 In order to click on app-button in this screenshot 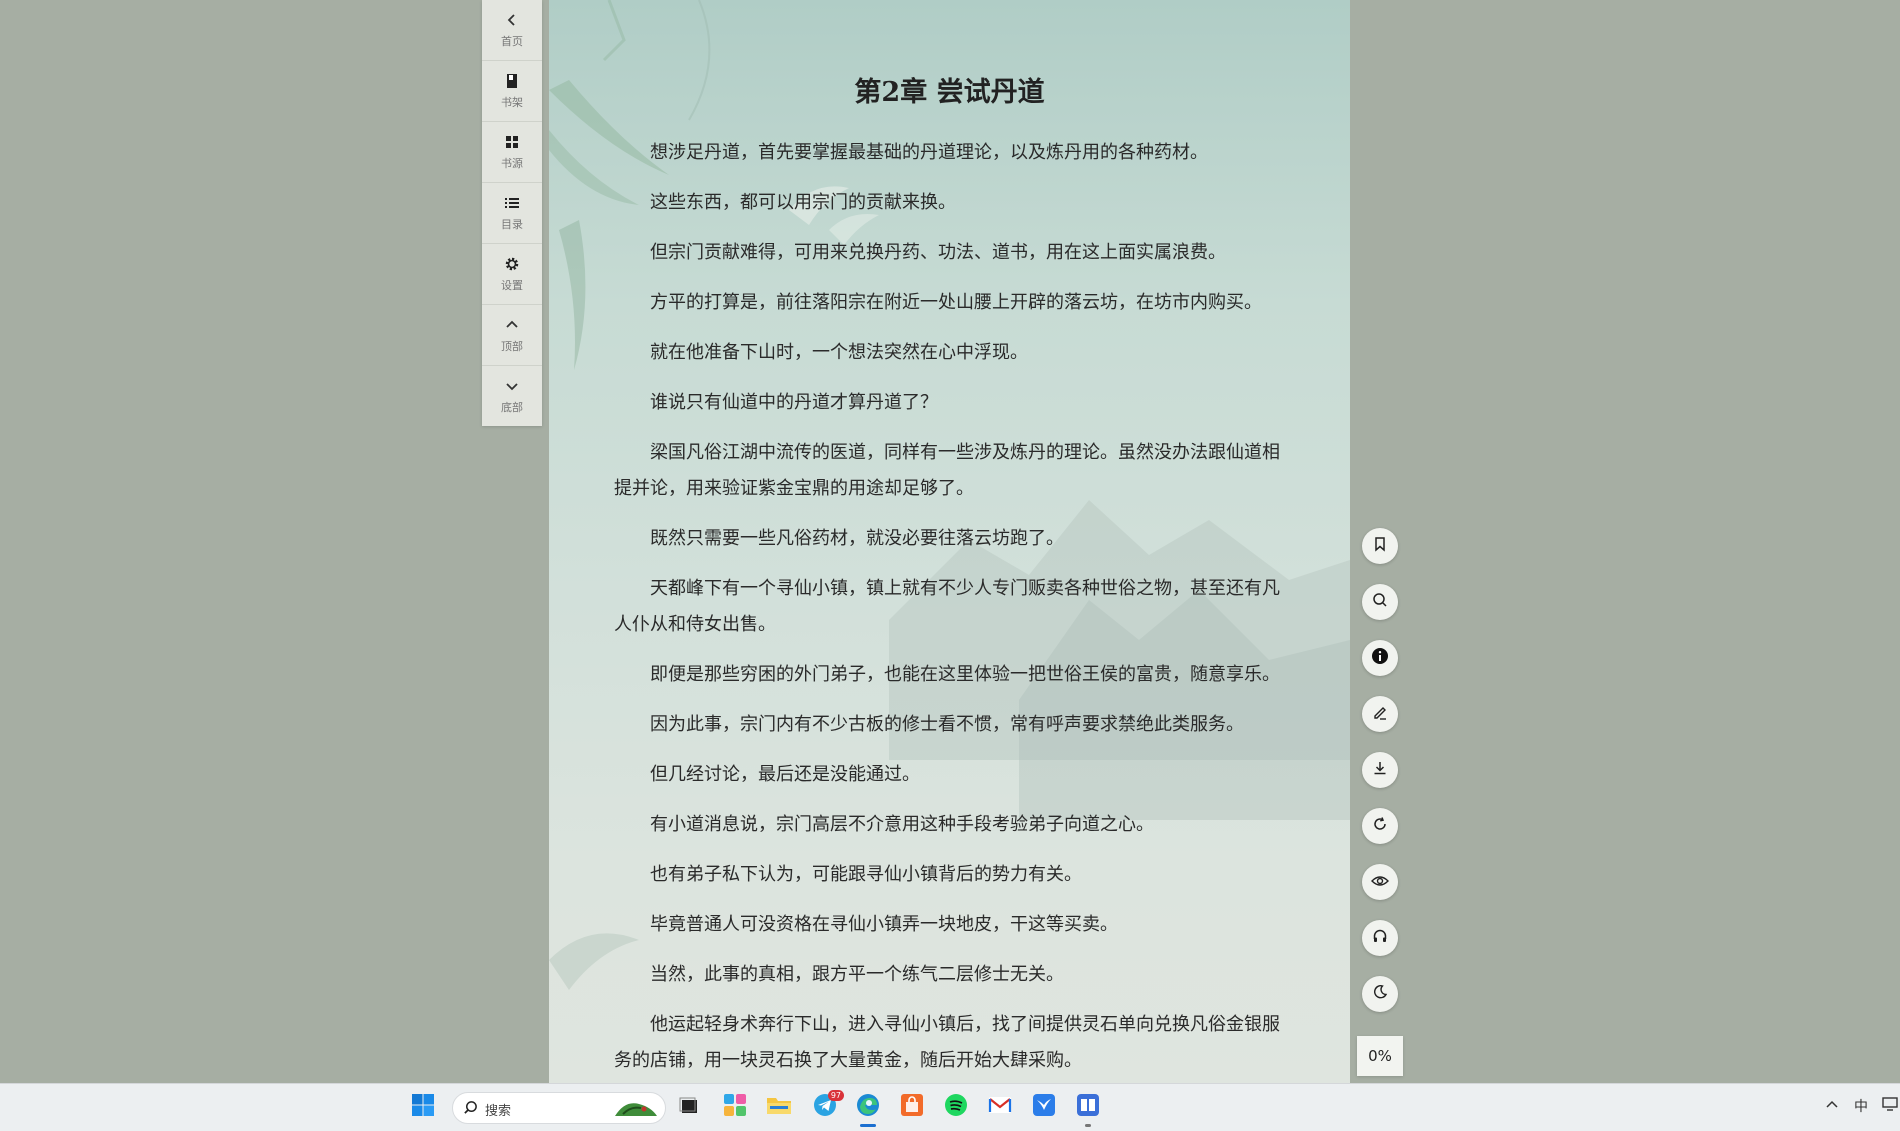, I will do `click(1044, 1107)`.